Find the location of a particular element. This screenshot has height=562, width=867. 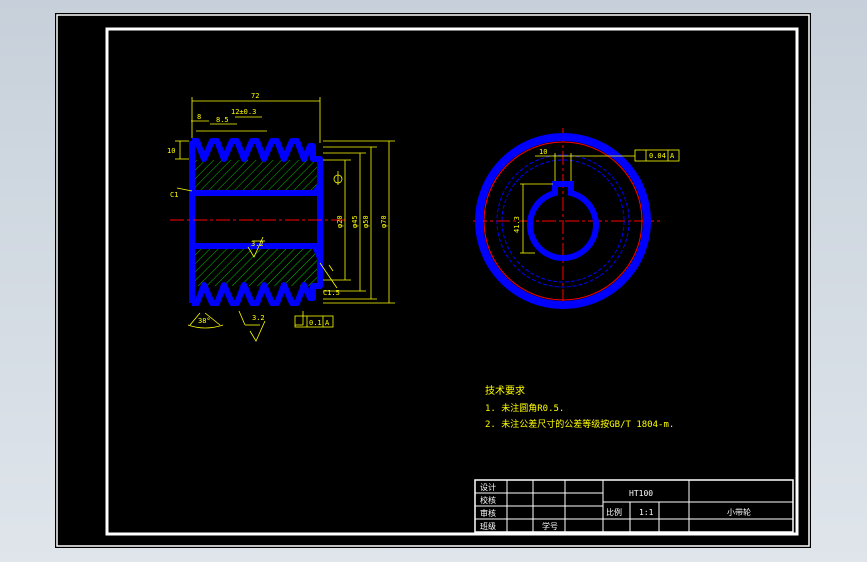

dim-chamfer-left: C1 is located at coordinates (174, 195).